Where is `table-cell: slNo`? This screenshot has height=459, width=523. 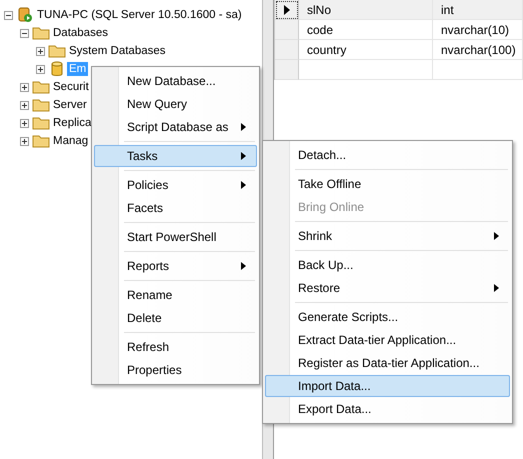 table-cell: slNo is located at coordinates (366, 10).